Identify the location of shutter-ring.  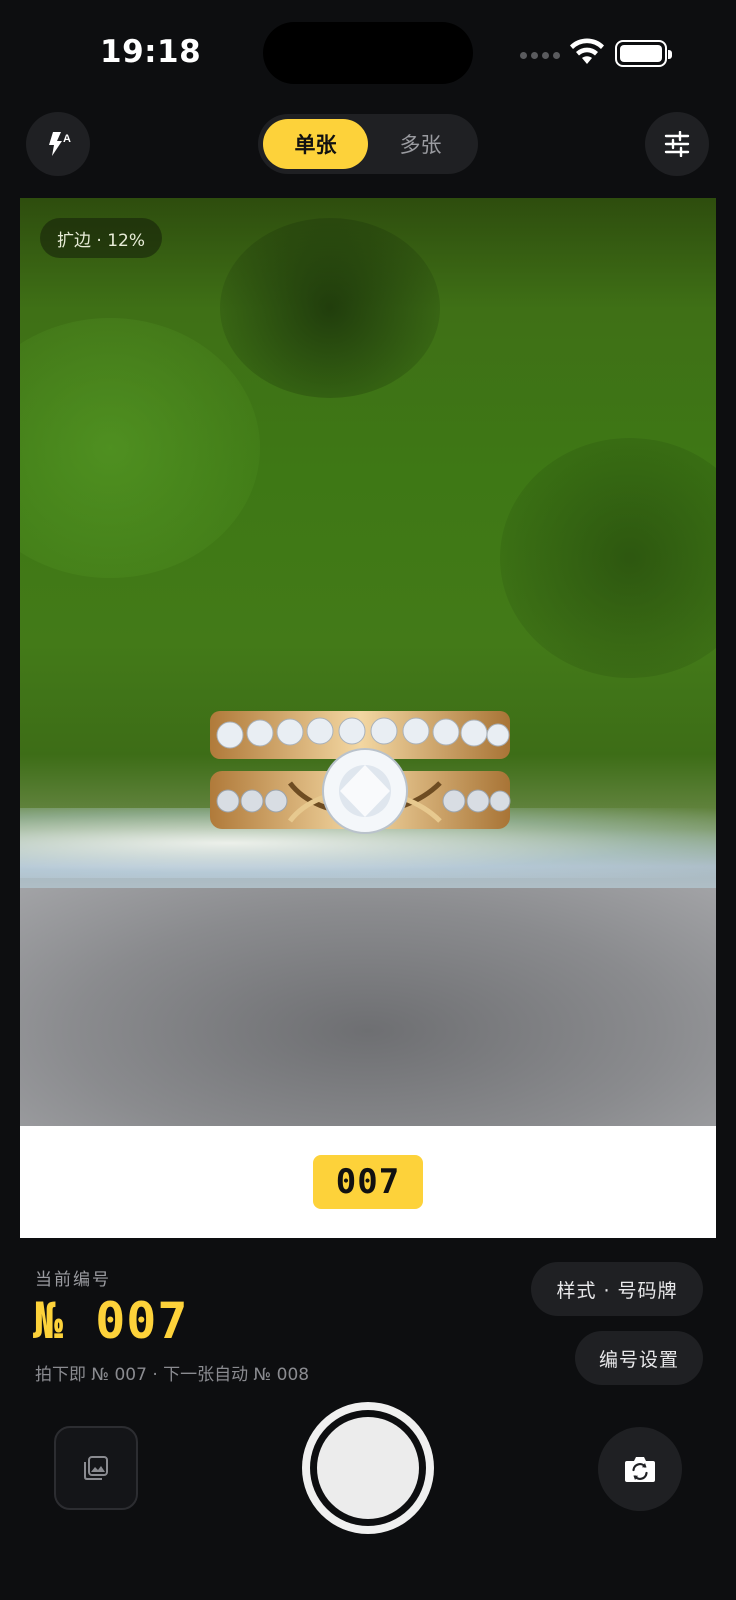
(368, 1468).